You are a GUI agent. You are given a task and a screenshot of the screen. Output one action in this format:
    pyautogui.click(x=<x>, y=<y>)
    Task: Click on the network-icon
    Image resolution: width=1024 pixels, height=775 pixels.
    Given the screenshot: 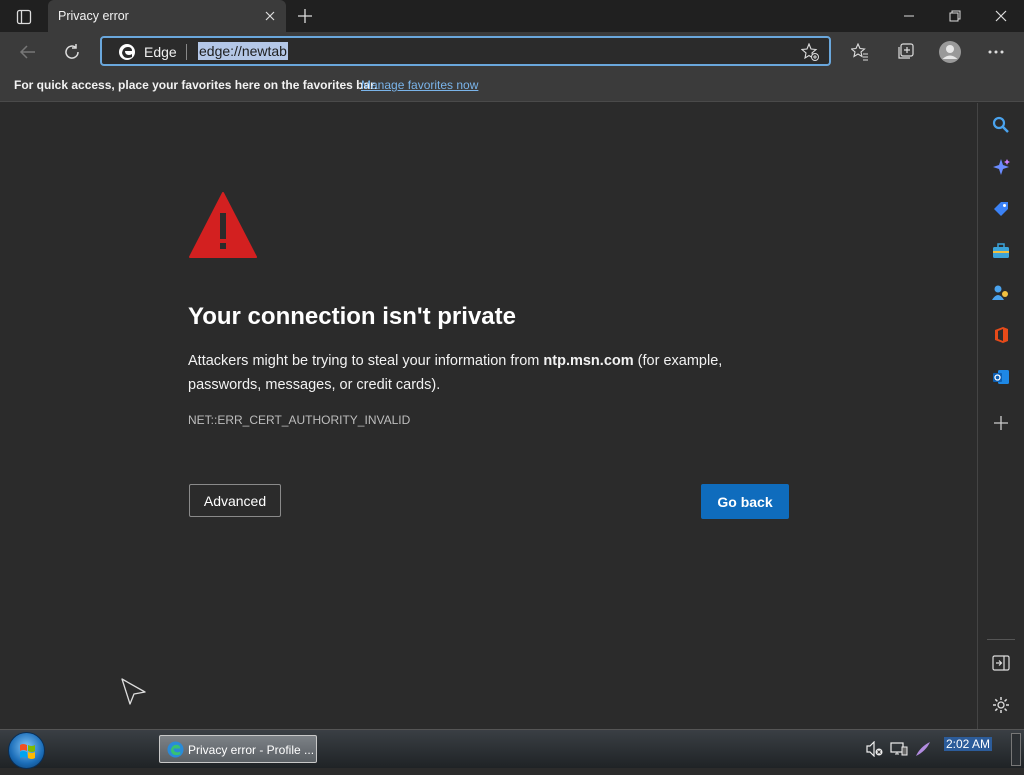 What is the action you would take?
    pyautogui.click(x=899, y=749)
    